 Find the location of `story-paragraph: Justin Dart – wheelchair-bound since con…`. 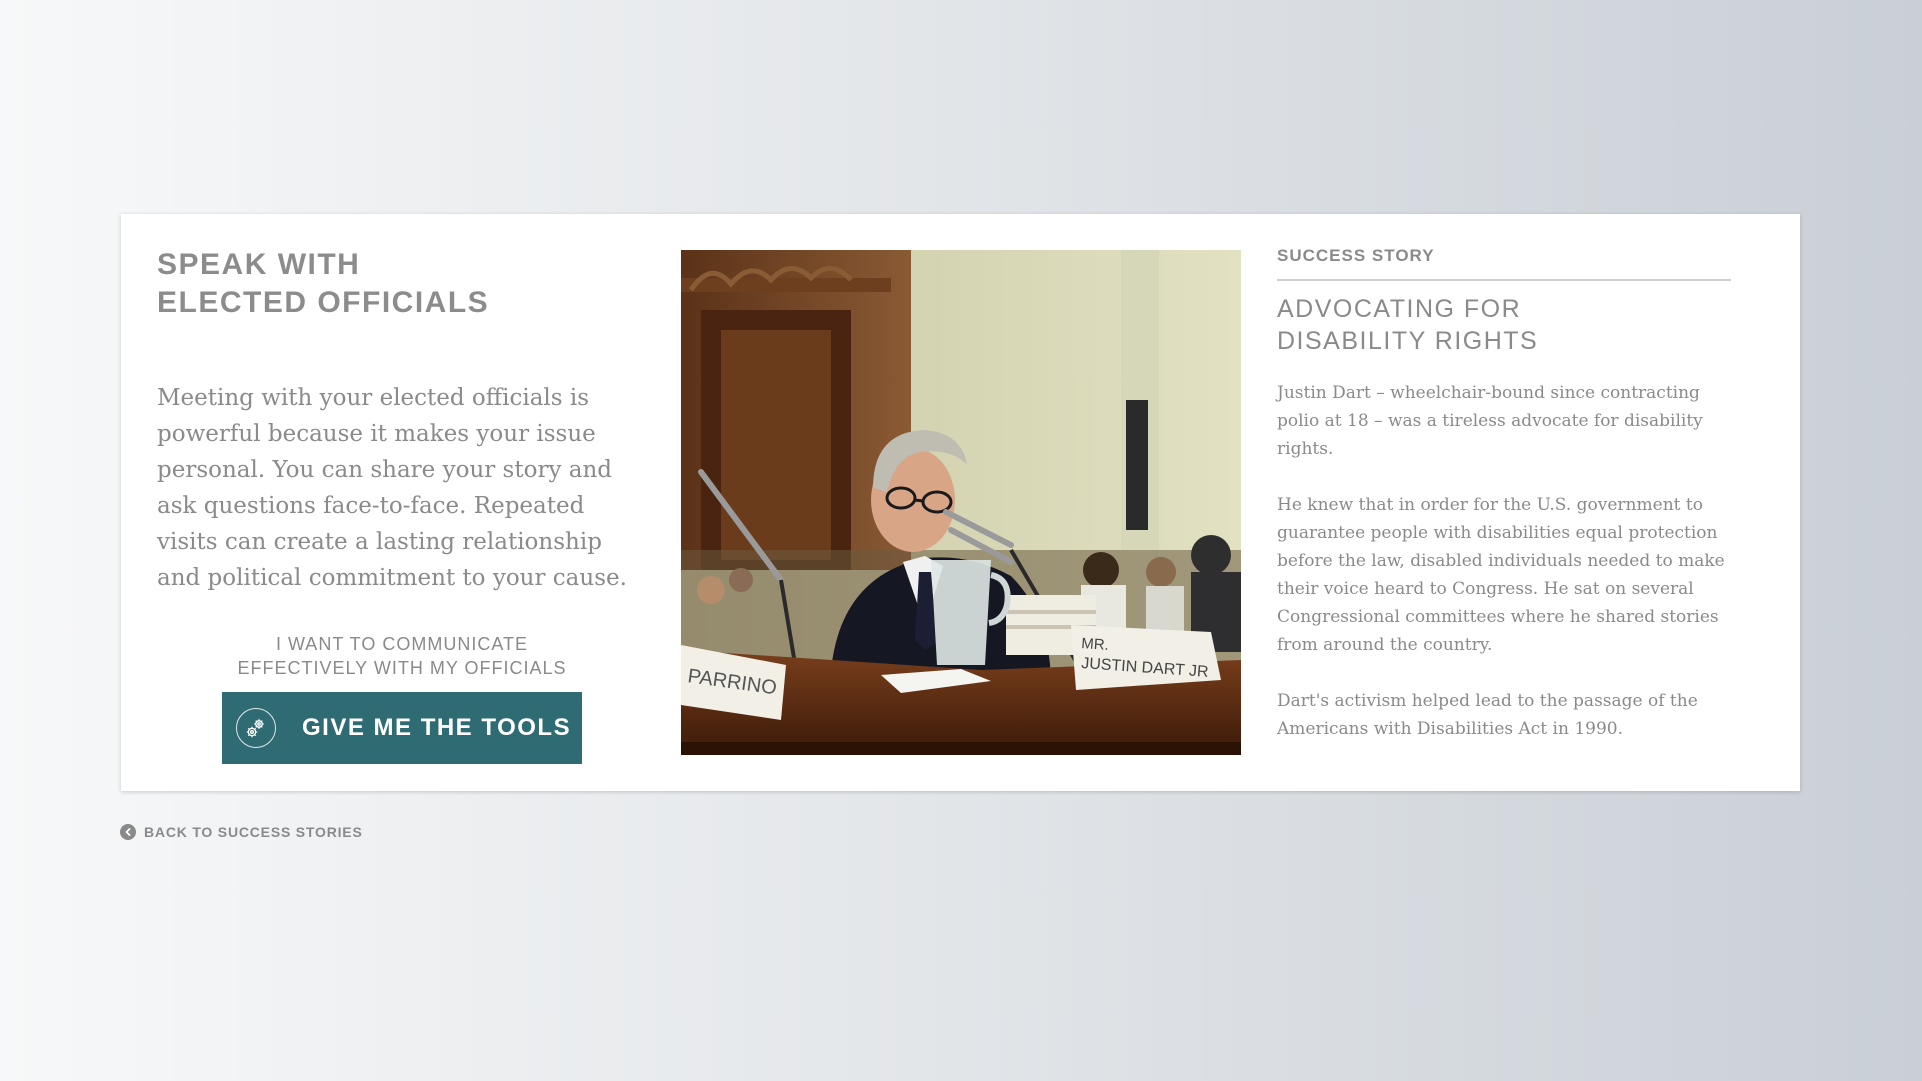

story-paragraph: Justin Dart – wheelchair-bound since con… is located at coordinates (1490, 421).